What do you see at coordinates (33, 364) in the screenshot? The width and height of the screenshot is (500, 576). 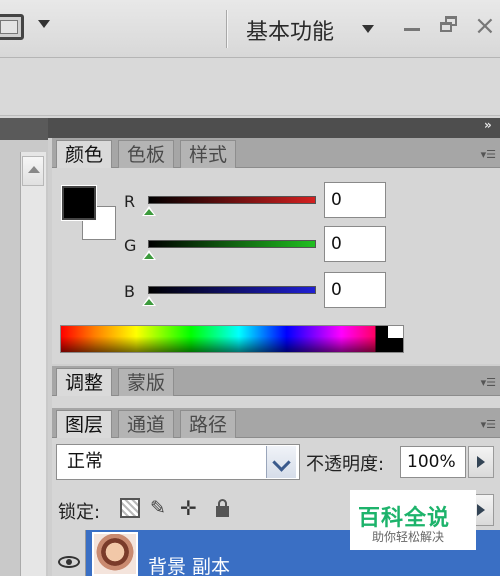 I see `document-scrollbar` at bounding box center [33, 364].